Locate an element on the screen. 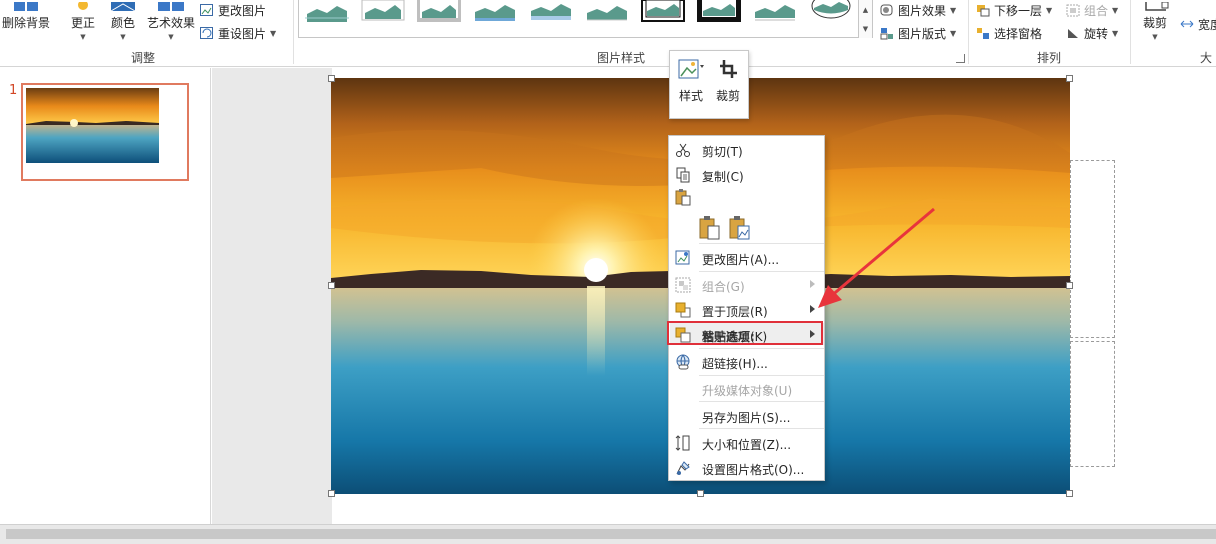 This screenshot has width=1216, height=544. scrollbar-thumb is located at coordinates (611, 534).